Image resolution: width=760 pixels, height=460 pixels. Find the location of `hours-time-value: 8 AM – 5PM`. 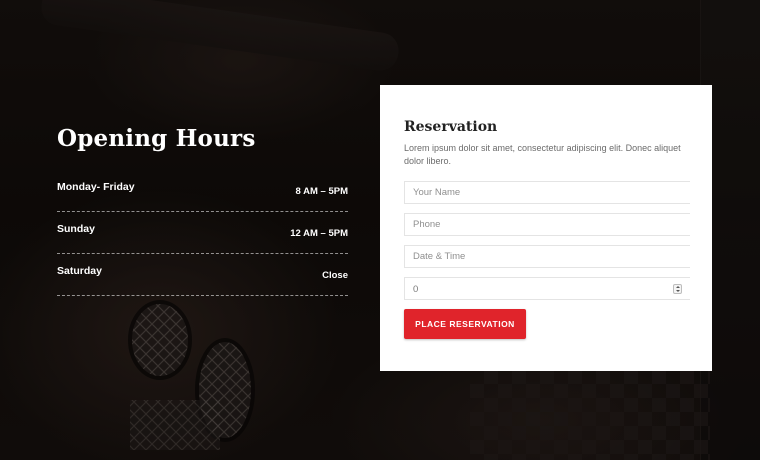

hours-time-value: 8 AM – 5PM is located at coordinates (321, 191).